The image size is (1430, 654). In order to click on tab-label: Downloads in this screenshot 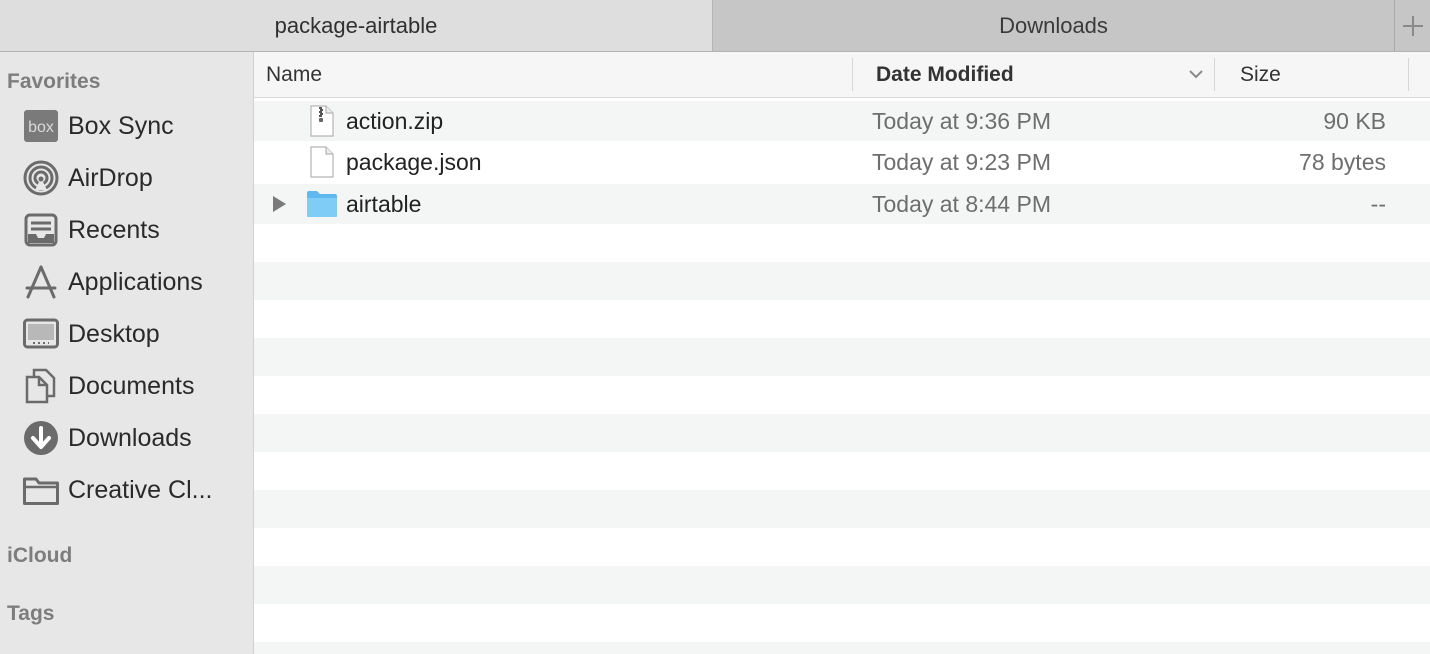, I will do `click(1053, 25)`.